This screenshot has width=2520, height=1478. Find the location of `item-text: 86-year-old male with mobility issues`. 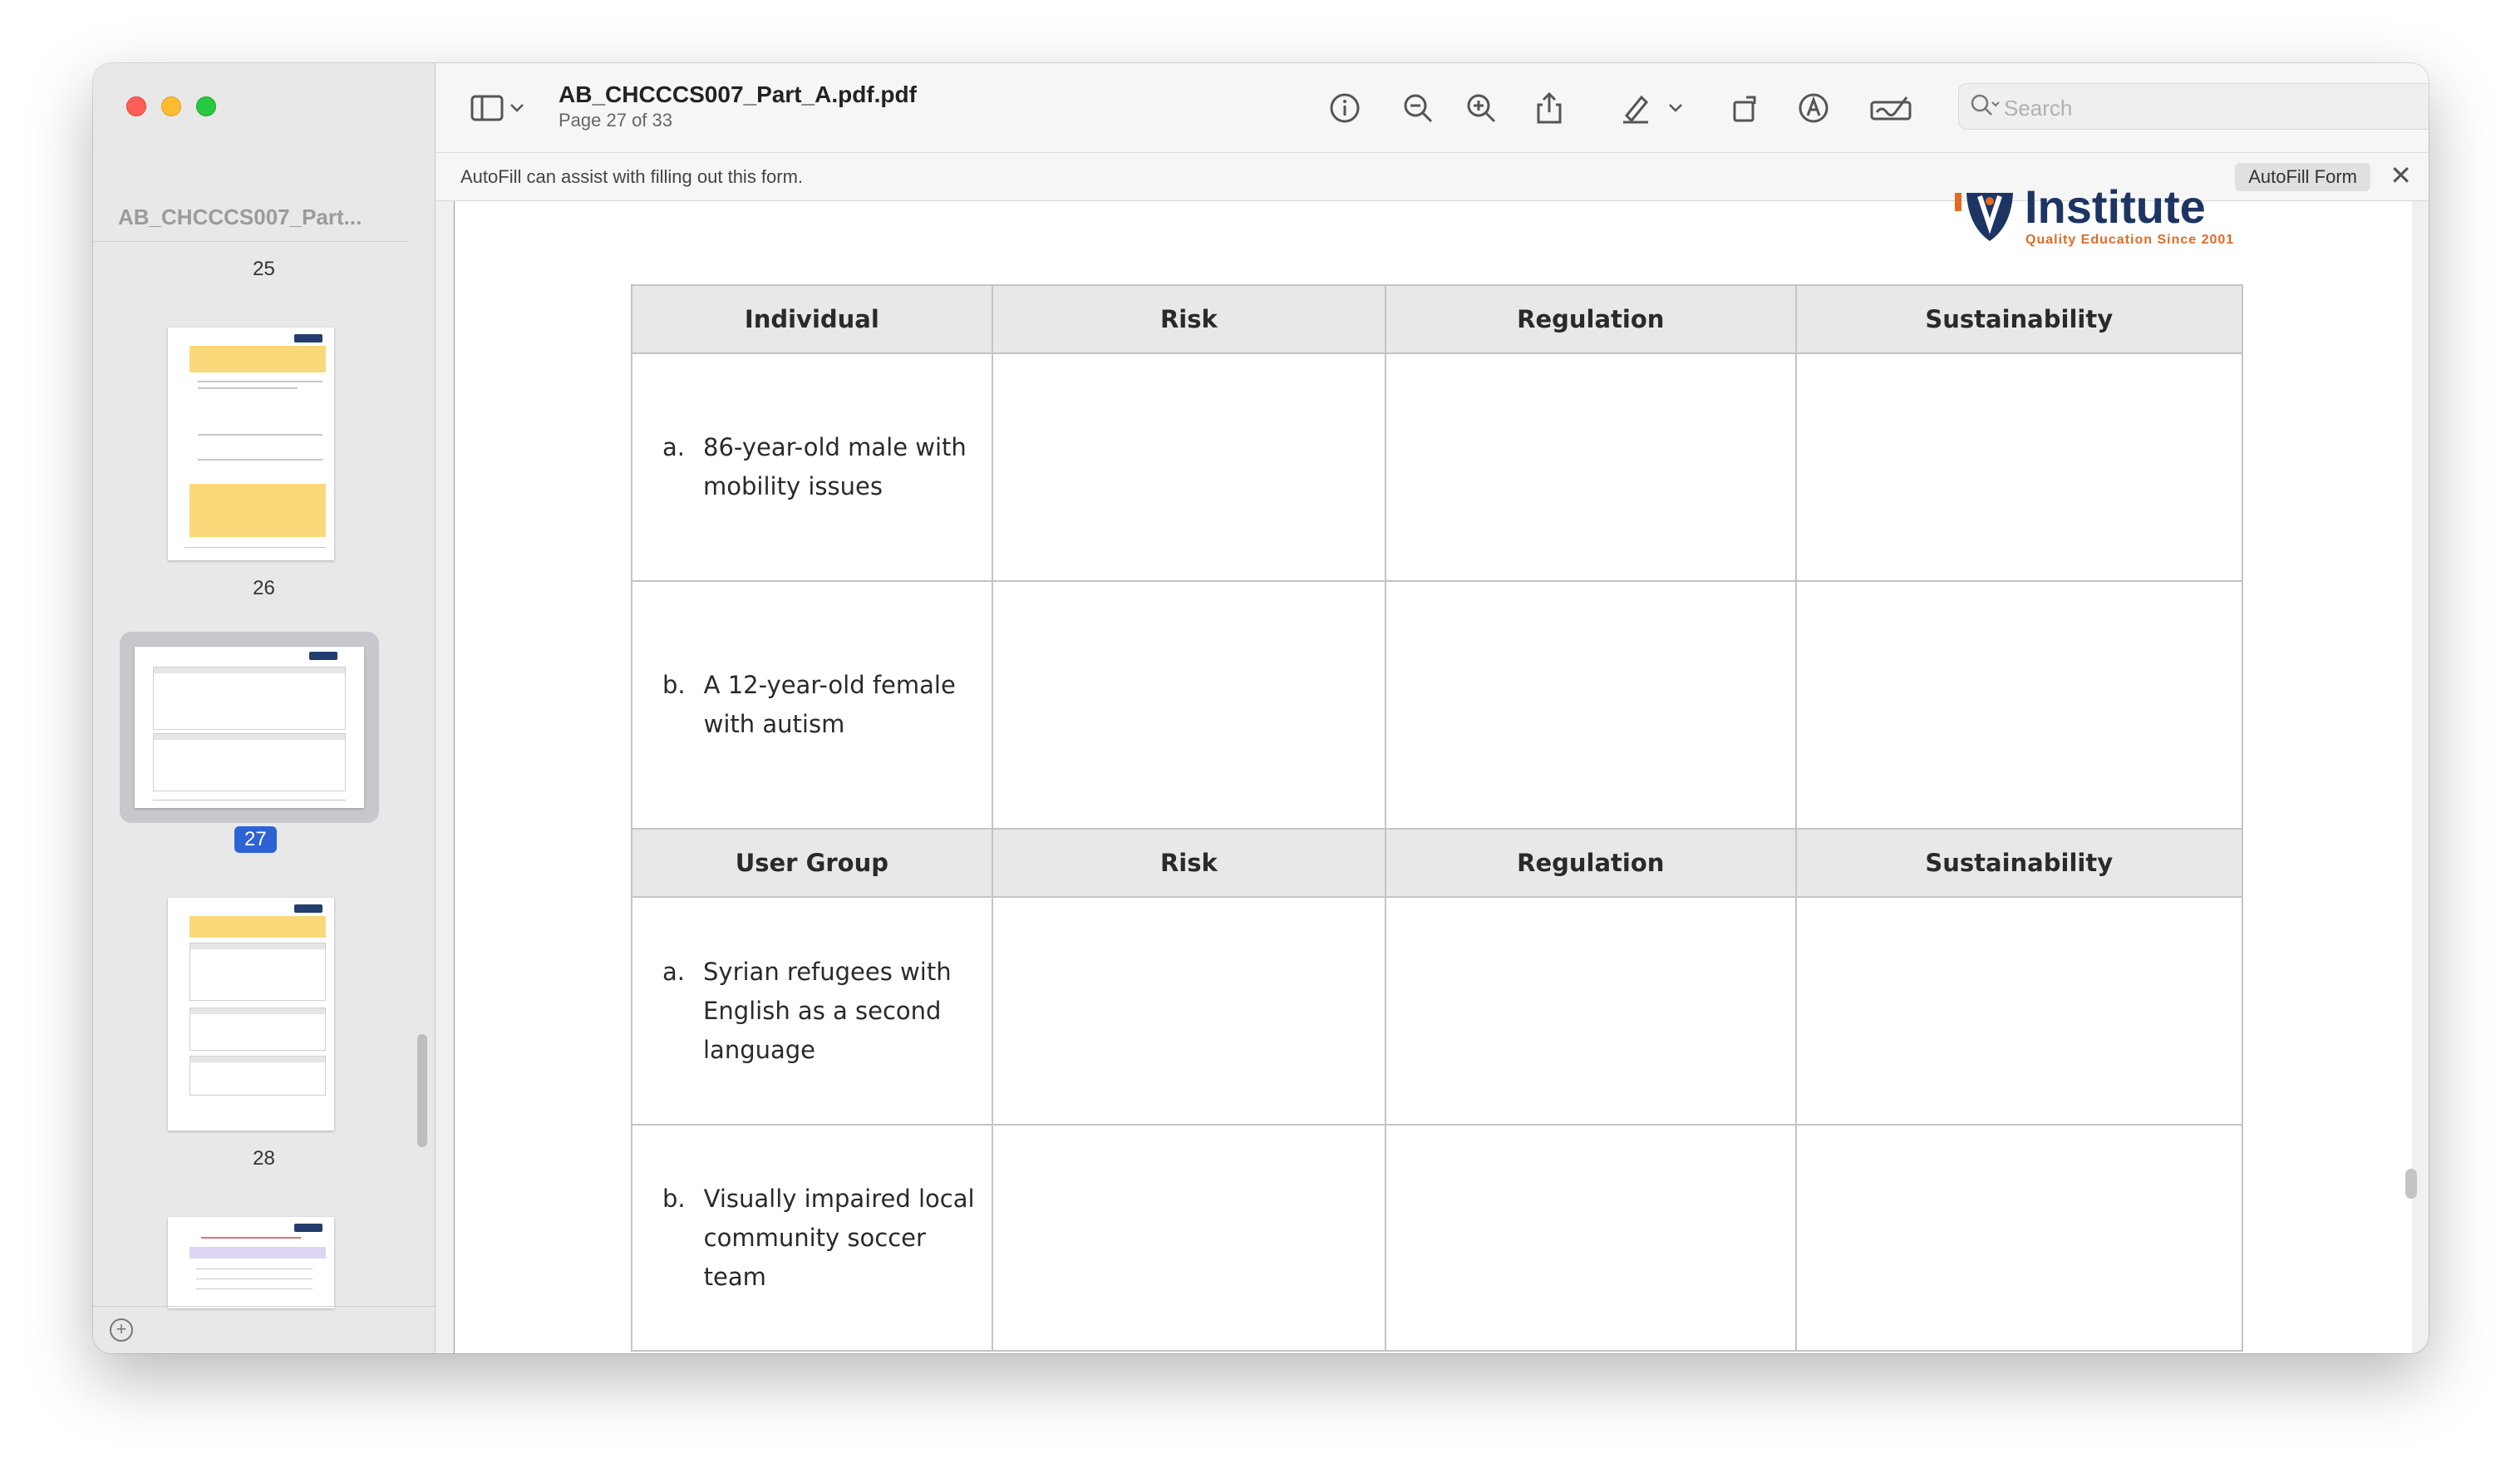

item-text: 86-year-old male with mobility issues is located at coordinates (835, 467).